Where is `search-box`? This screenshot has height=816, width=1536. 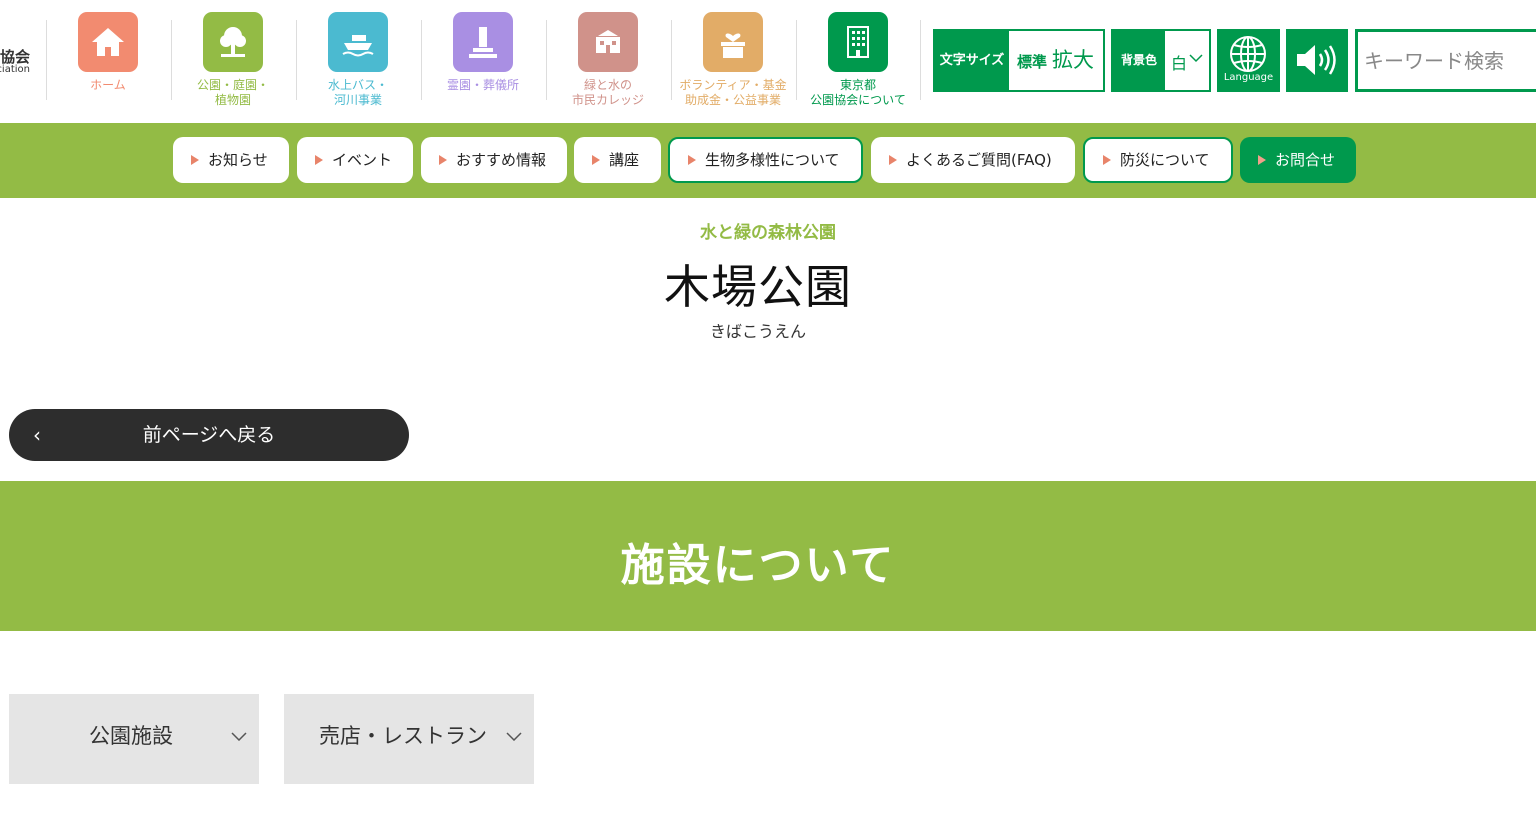
search-box is located at coordinates (1445, 60).